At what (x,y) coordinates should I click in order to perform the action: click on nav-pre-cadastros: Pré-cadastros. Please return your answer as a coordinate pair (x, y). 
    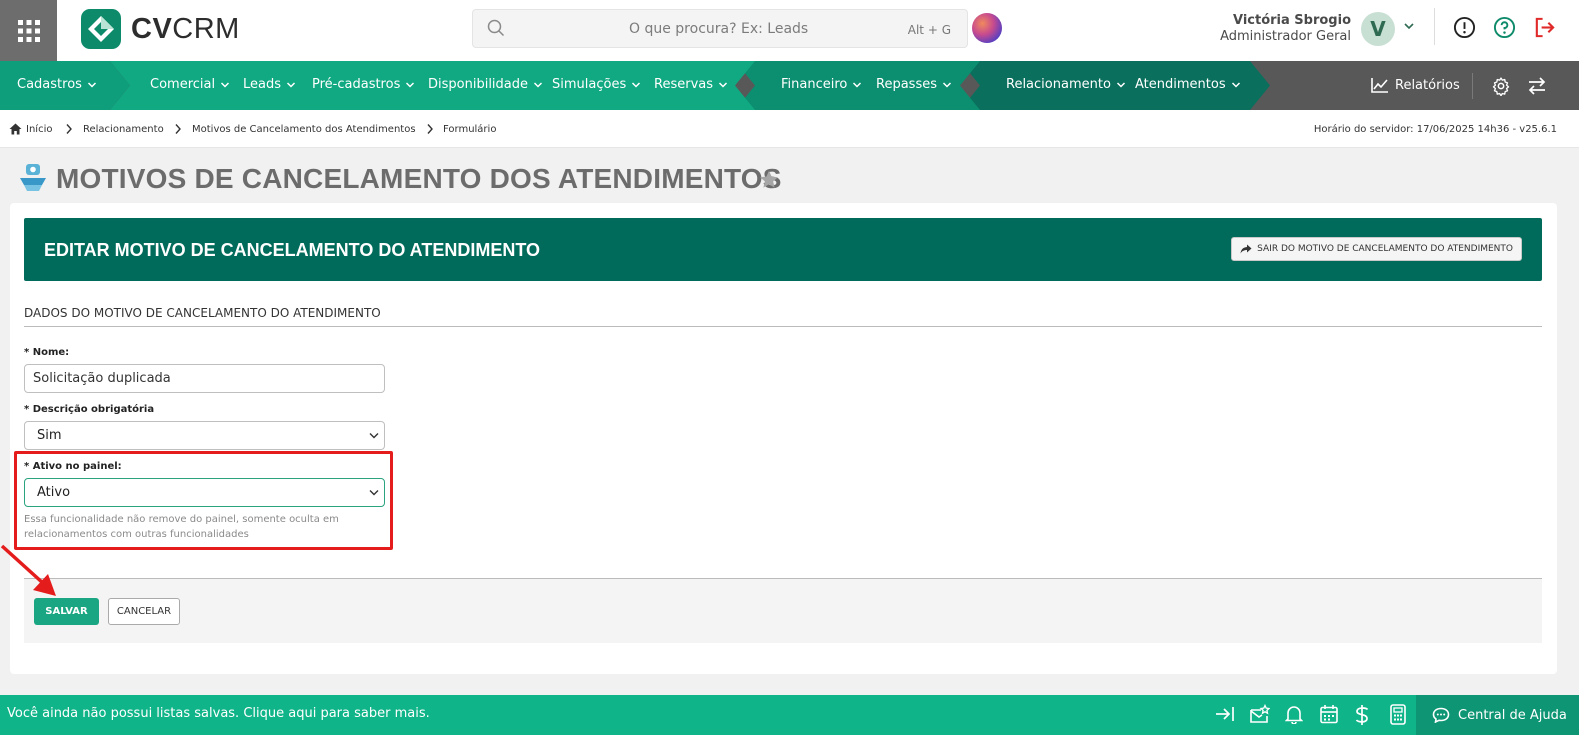
    Looking at the image, I should click on (363, 84).